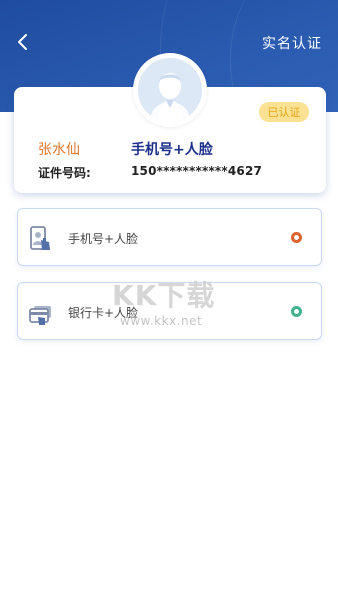 The height and width of the screenshot is (600, 338). Describe the element at coordinates (197, 171) in the screenshot. I see `id-number-value: 150***********4627` at that location.